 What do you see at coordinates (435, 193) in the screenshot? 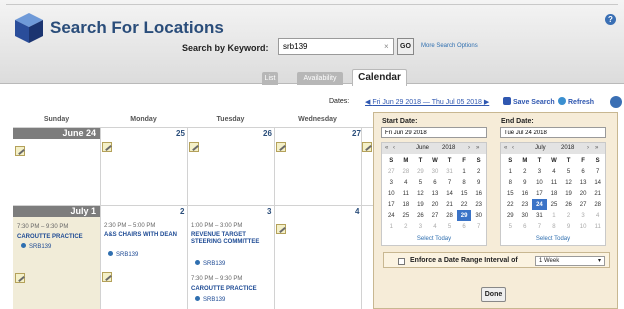
I see `calendar-day: 13` at bounding box center [435, 193].